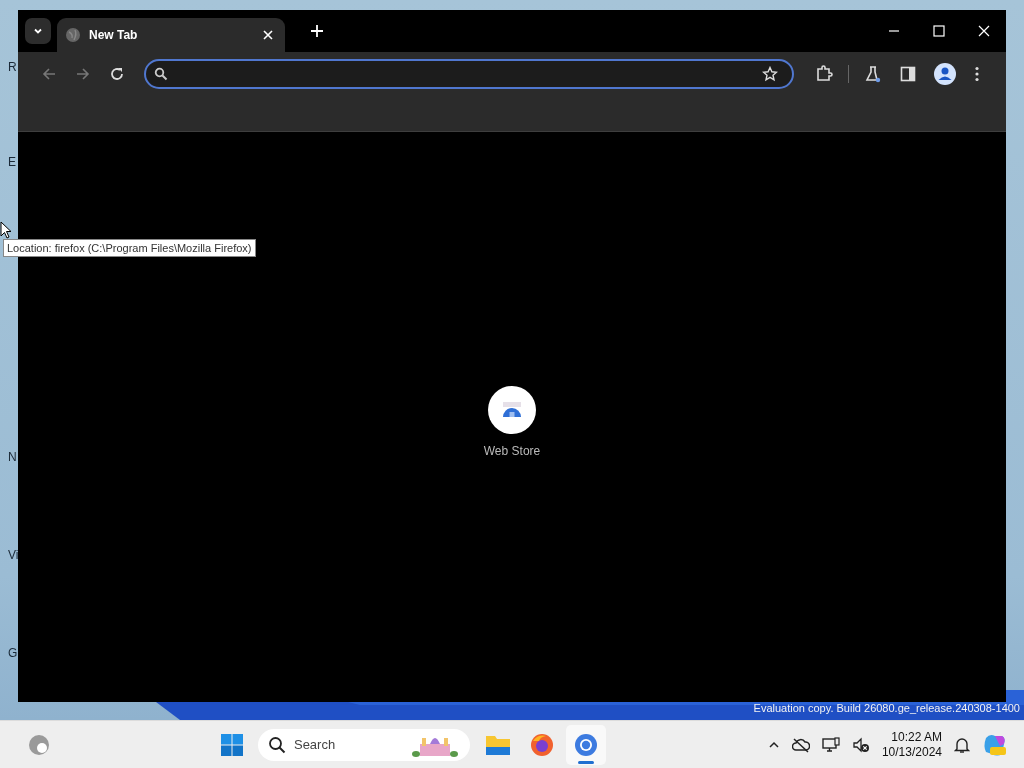  Describe the element at coordinates (824, 73) in the screenshot. I see `puzzle-icon` at that location.